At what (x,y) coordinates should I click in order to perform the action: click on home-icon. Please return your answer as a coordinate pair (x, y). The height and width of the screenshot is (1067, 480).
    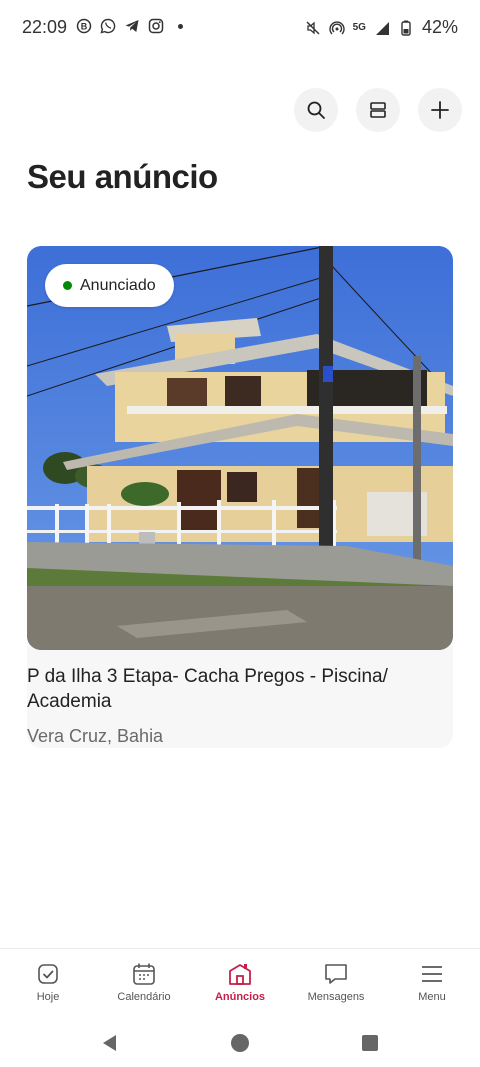
    Looking at the image, I should click on (240, 1043).